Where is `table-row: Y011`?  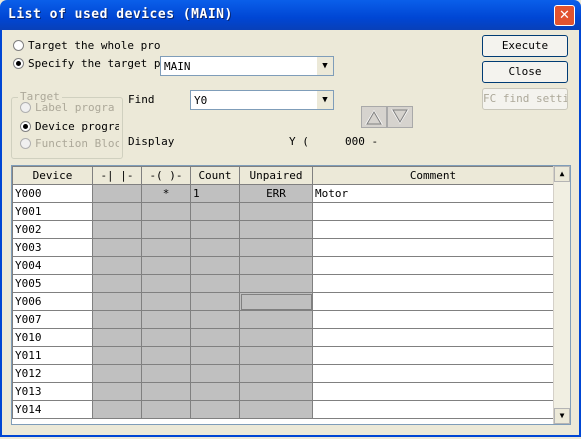
table-row: Y011 is located at coordinates (283, 355).